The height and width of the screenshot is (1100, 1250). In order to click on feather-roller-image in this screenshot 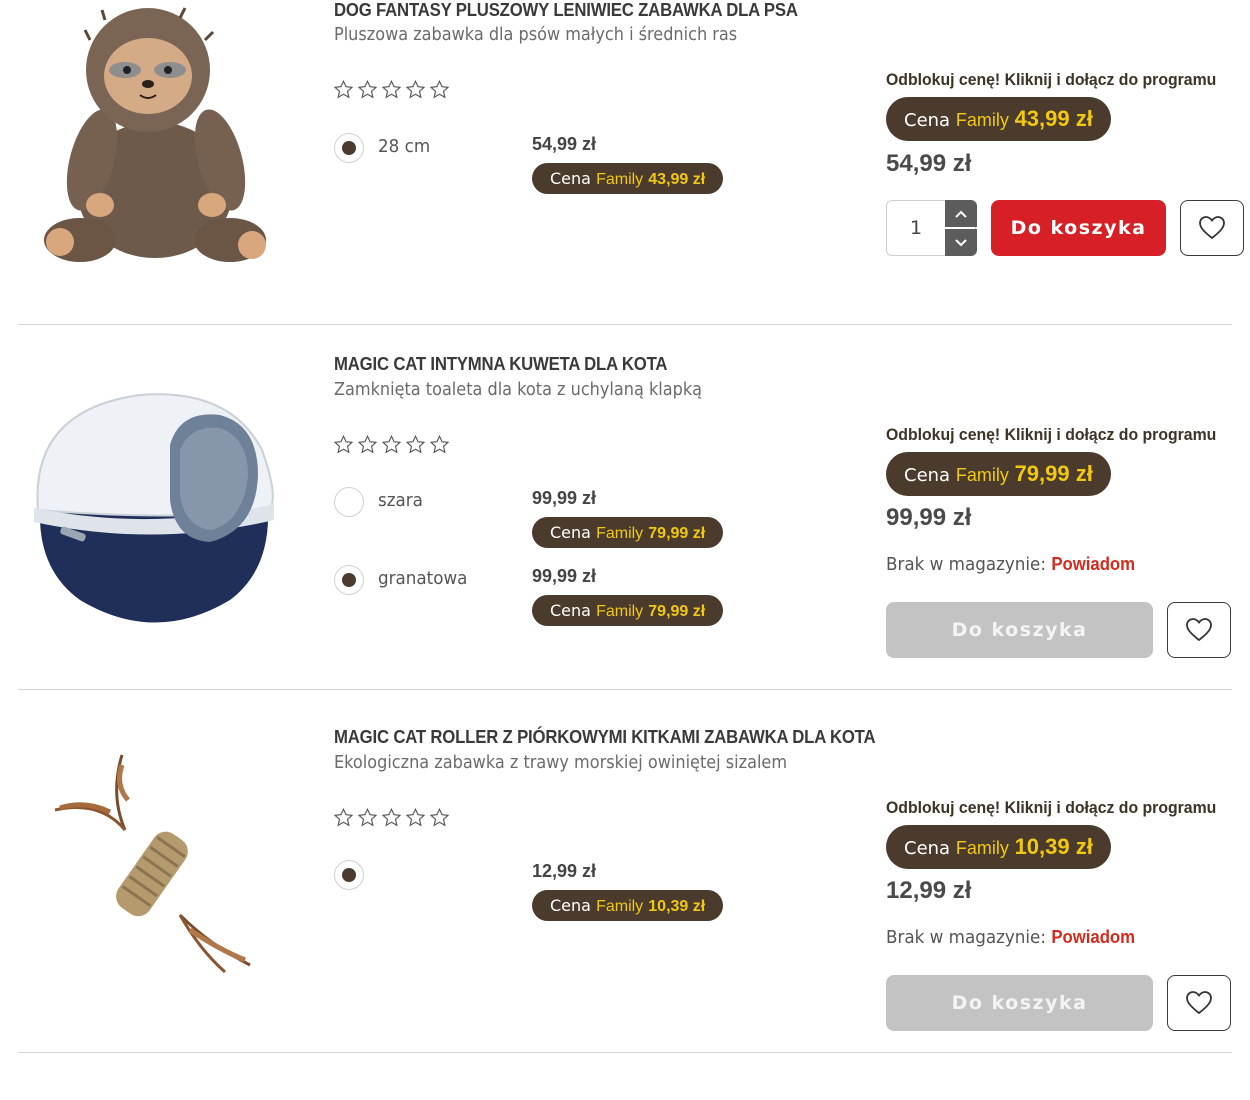, I will do `click(155, 860)`.